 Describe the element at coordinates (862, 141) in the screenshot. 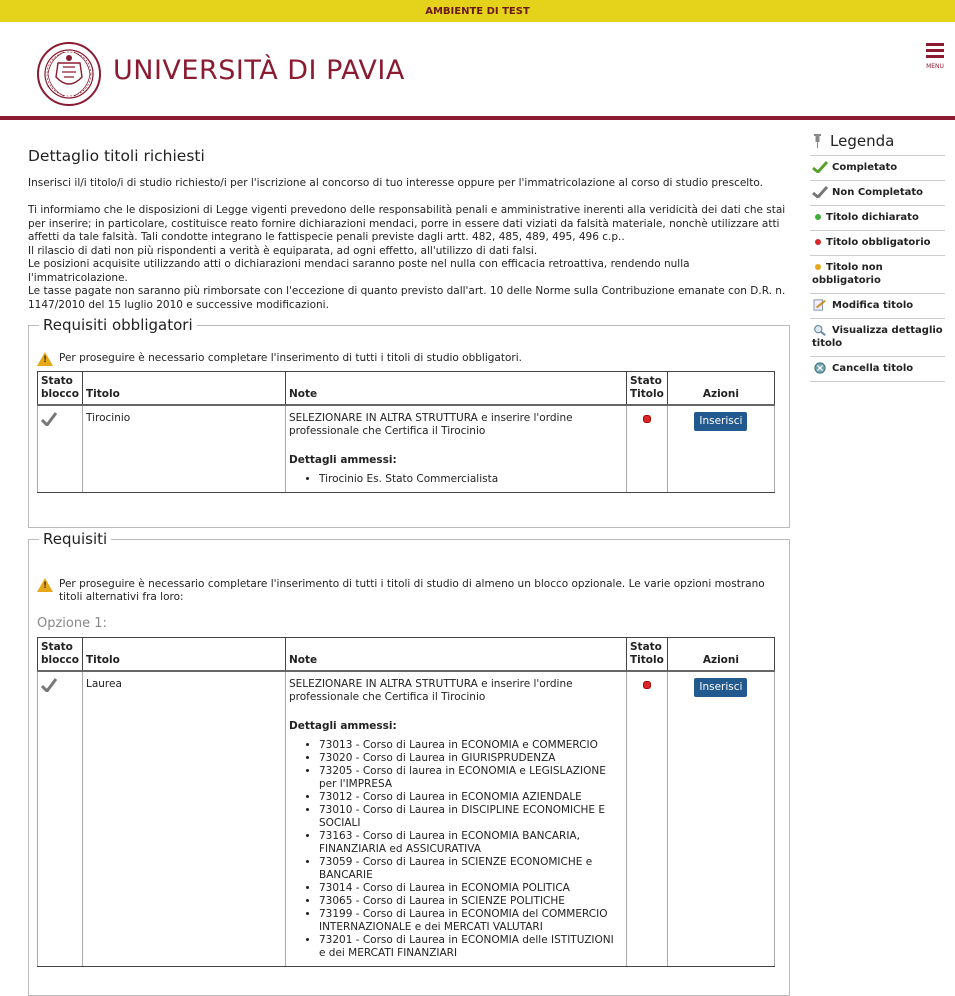

I see `legend-title-text: Legenda` at that location.